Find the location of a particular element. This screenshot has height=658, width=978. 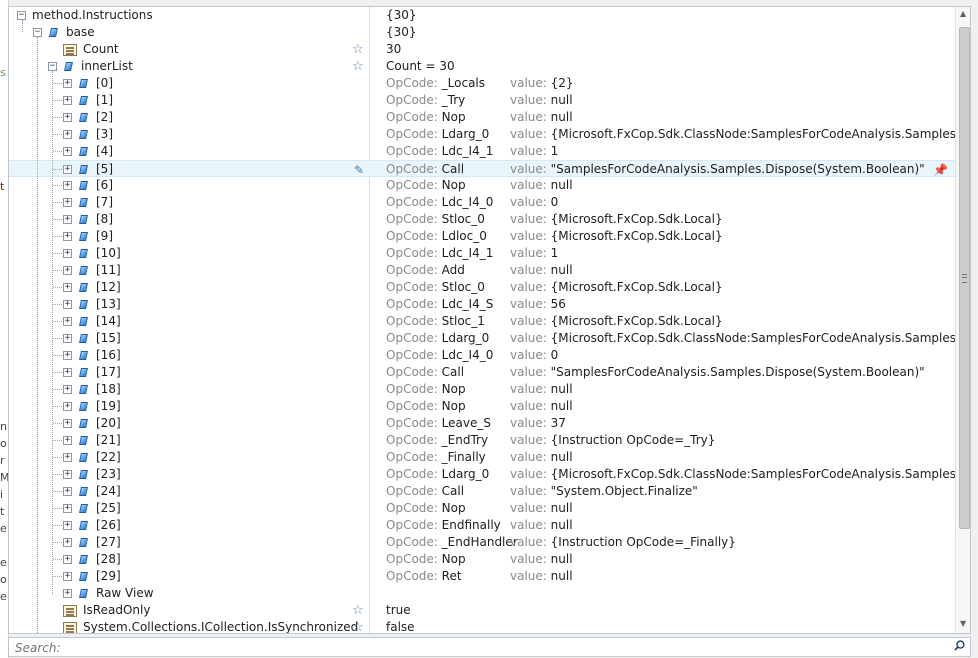

tree-row-item: + [7] OpCode: Ldc_I4_0 value: 0 is located at coordinates (482, 202).